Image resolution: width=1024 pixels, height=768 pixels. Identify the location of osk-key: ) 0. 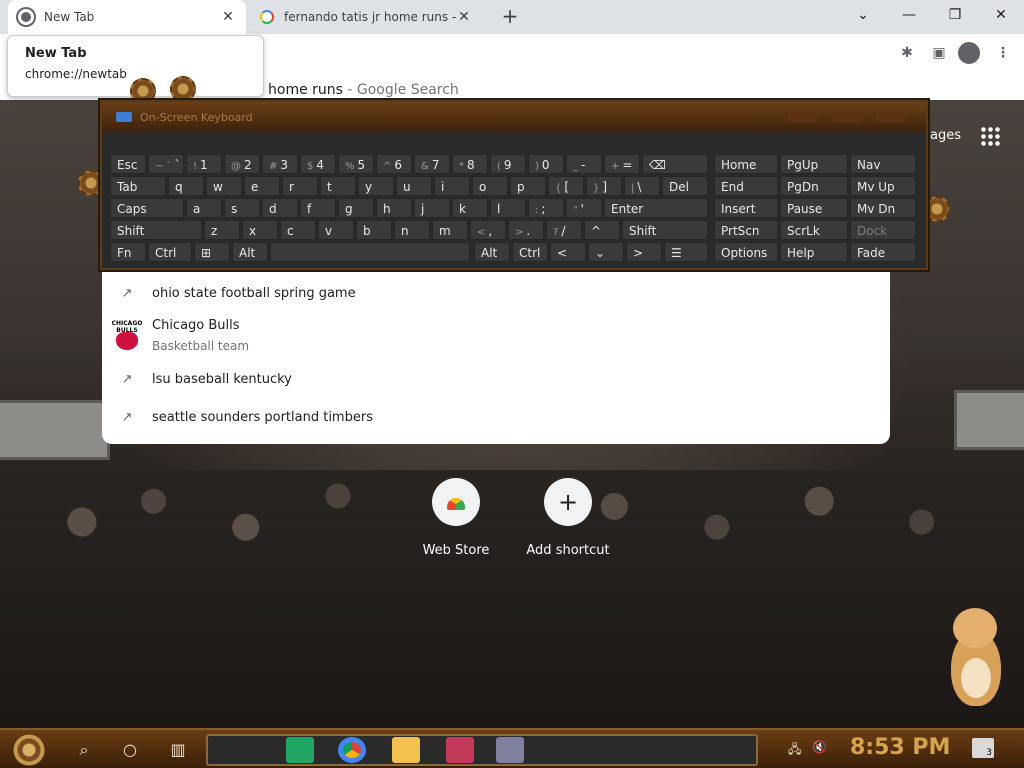
(546, 164).